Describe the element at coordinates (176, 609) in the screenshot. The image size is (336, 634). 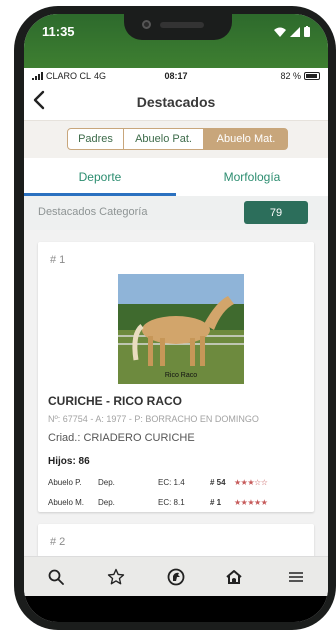
I see `device-bottom-bar` at that location.